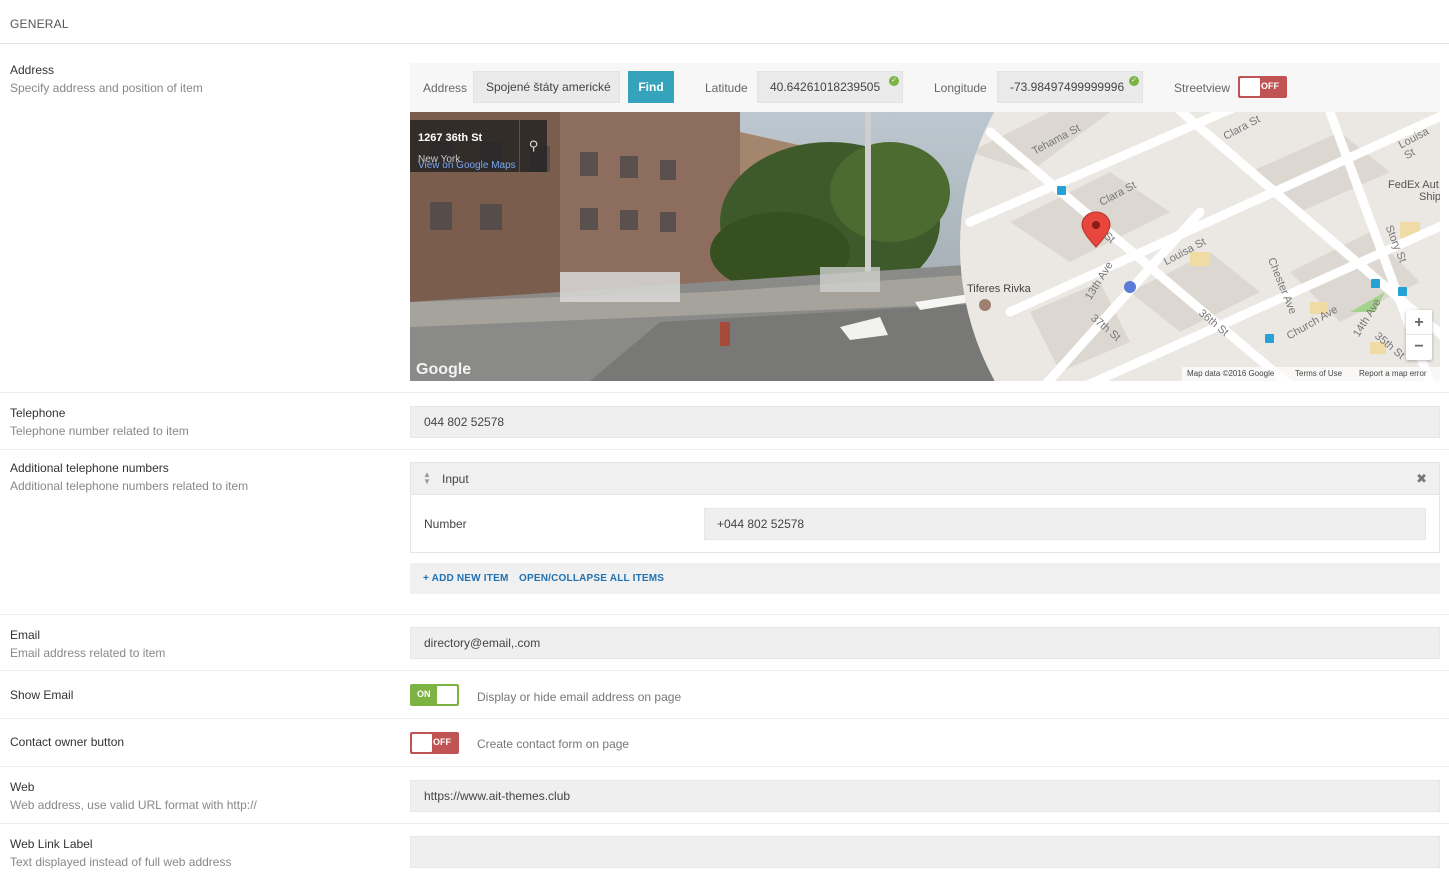 This screenshot has height=881, width=1449. Describe the element at coordinates (467, 165) in the screenshot. I see `view-on-google-maps-link: View on Google Maps` at that location.